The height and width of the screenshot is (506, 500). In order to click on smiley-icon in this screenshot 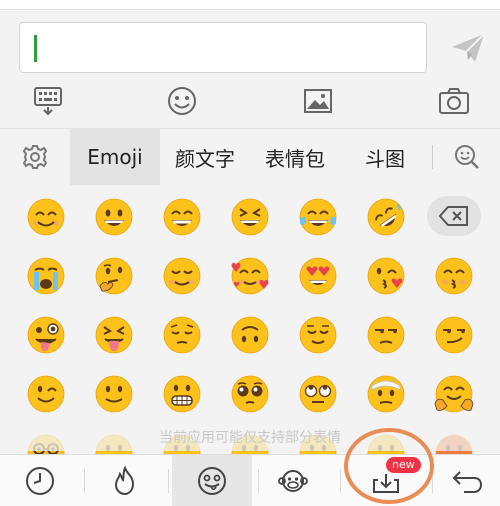, I will do `click(182, 101)`.